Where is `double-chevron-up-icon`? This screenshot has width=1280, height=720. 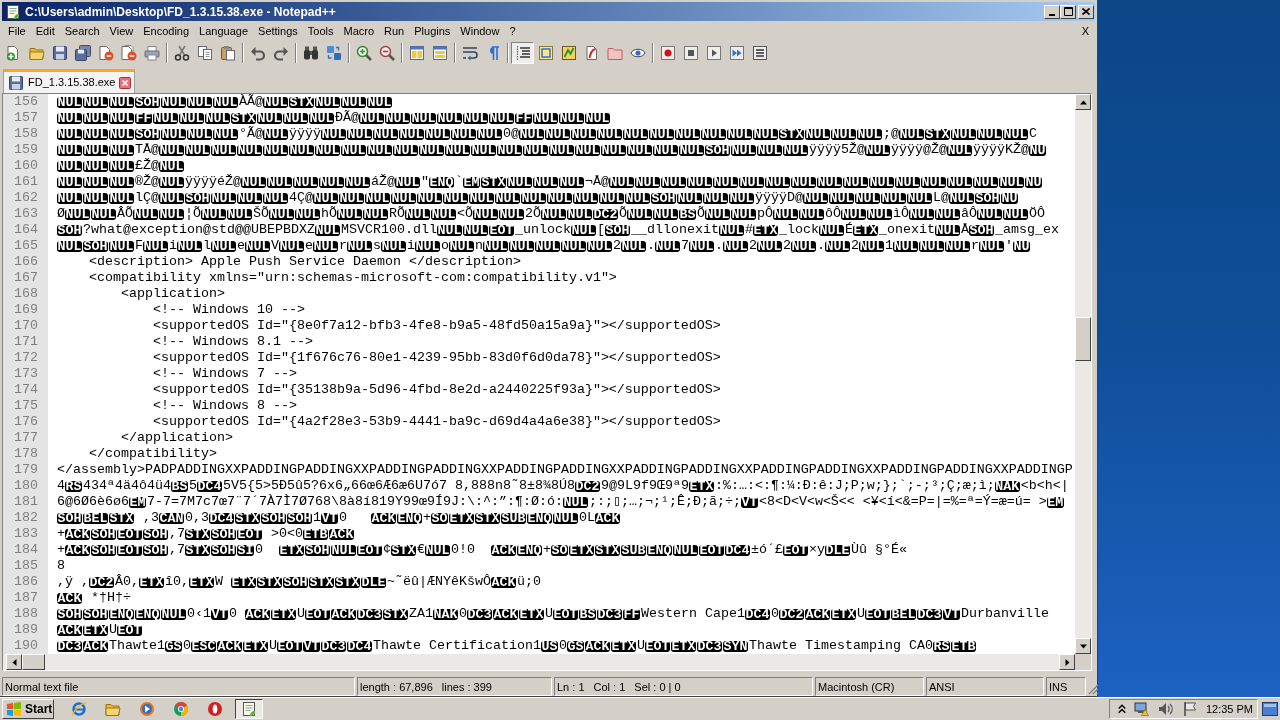
double-chevron-up-icon is located at coordinates (1121, 709).